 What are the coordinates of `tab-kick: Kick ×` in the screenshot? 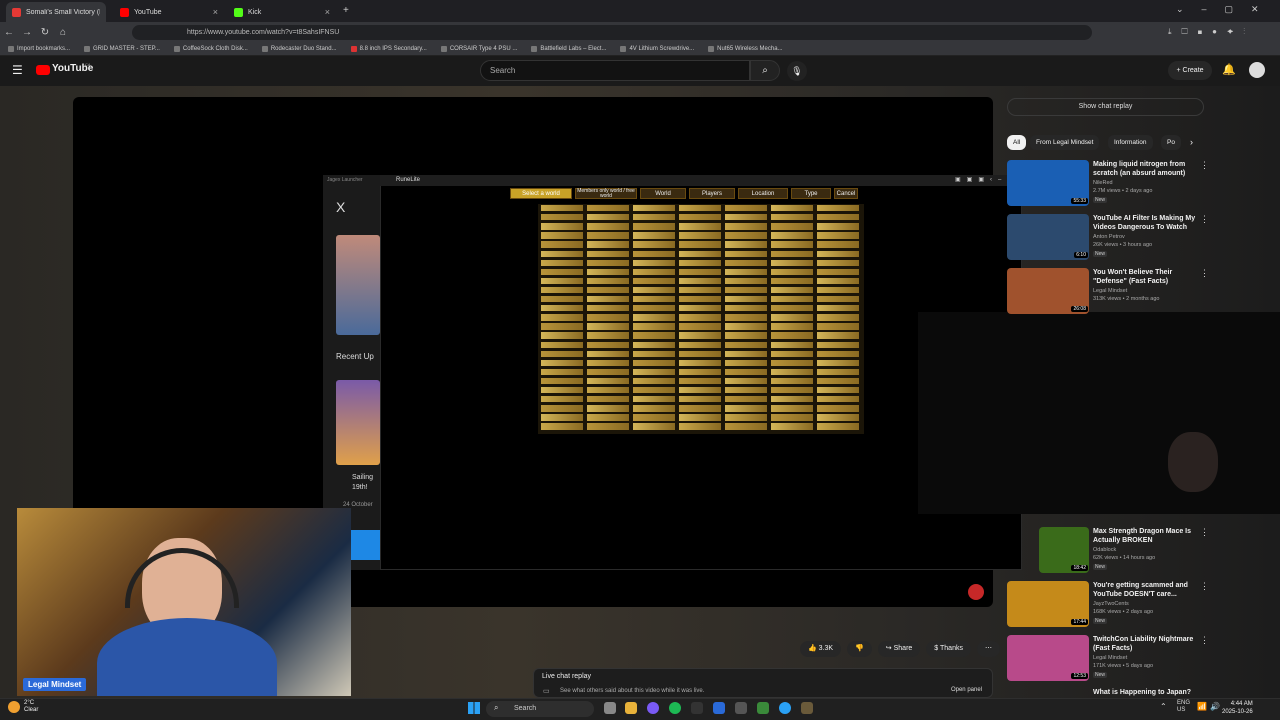 It's located at (282, 12).